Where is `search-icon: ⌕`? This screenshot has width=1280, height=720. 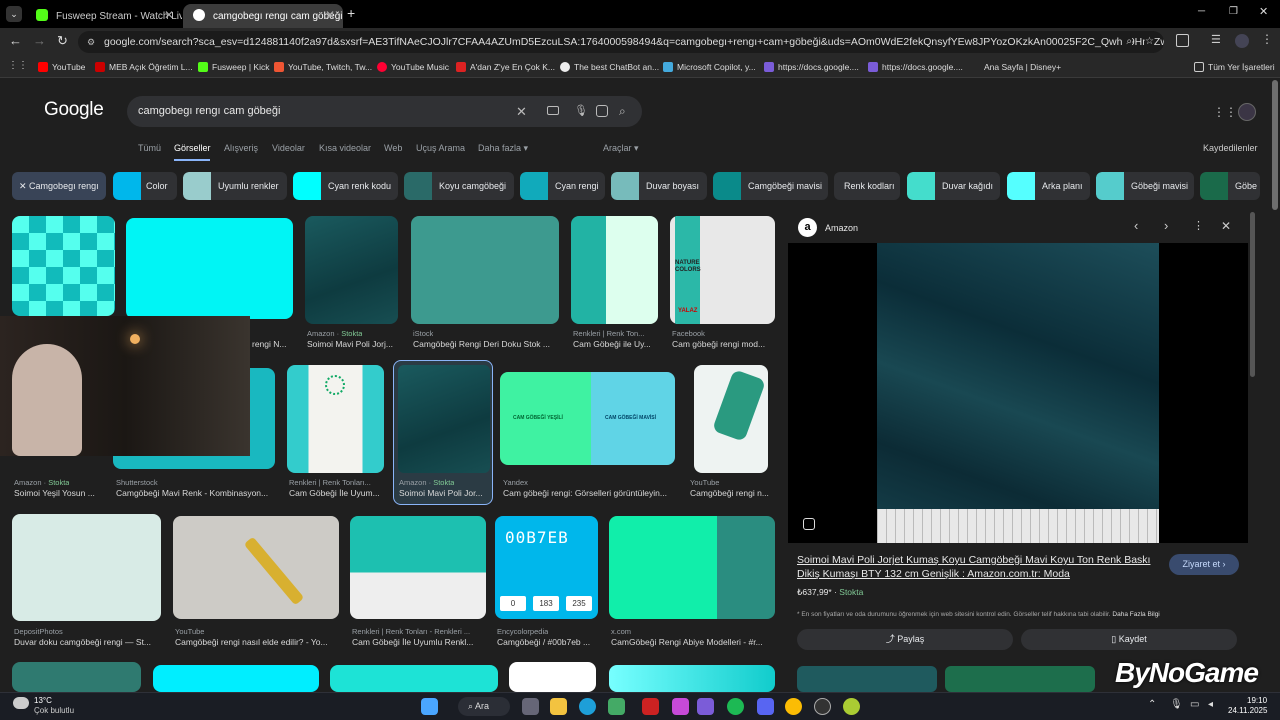
search-icon: ⌕ is located at coordinates (622, 111).